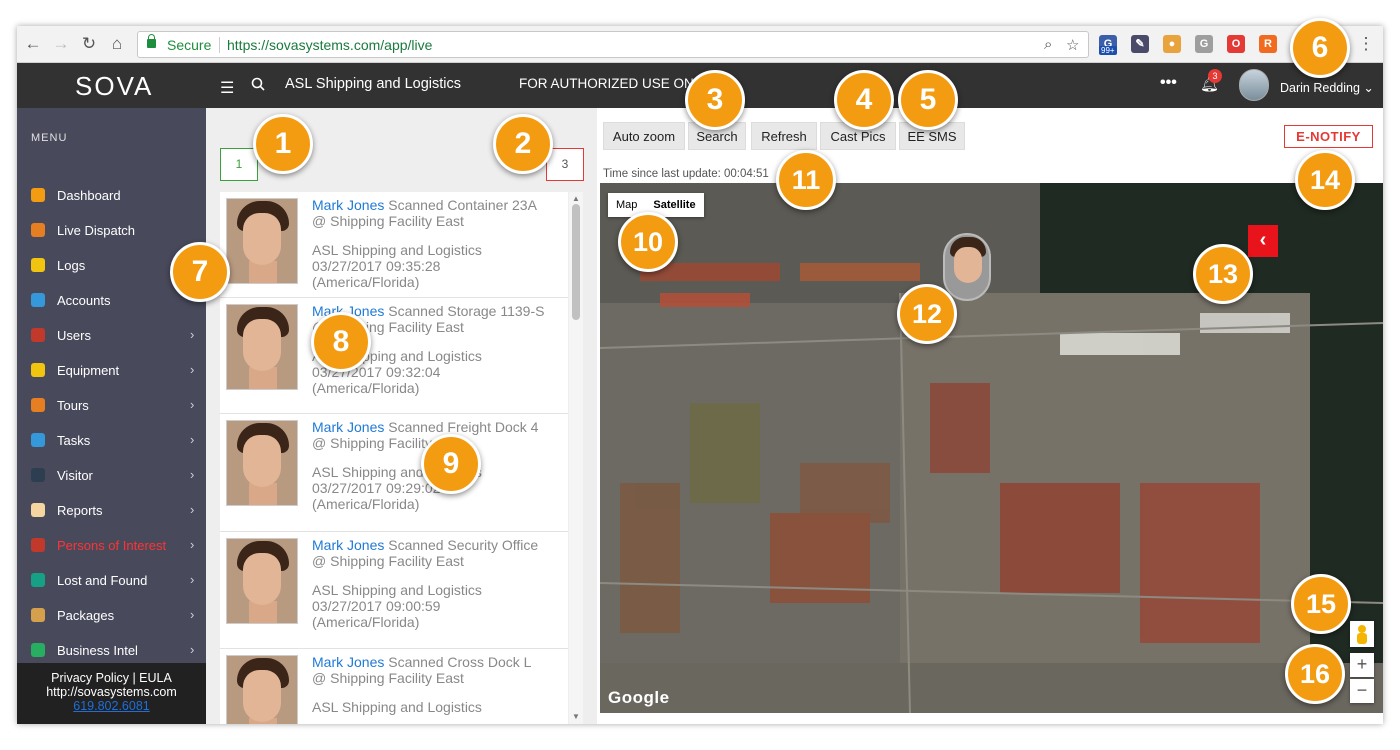 The image size is (1400, 750). I want to click on sidebar-item-live-dispatch: Live Dispatch, so click(111, 231).